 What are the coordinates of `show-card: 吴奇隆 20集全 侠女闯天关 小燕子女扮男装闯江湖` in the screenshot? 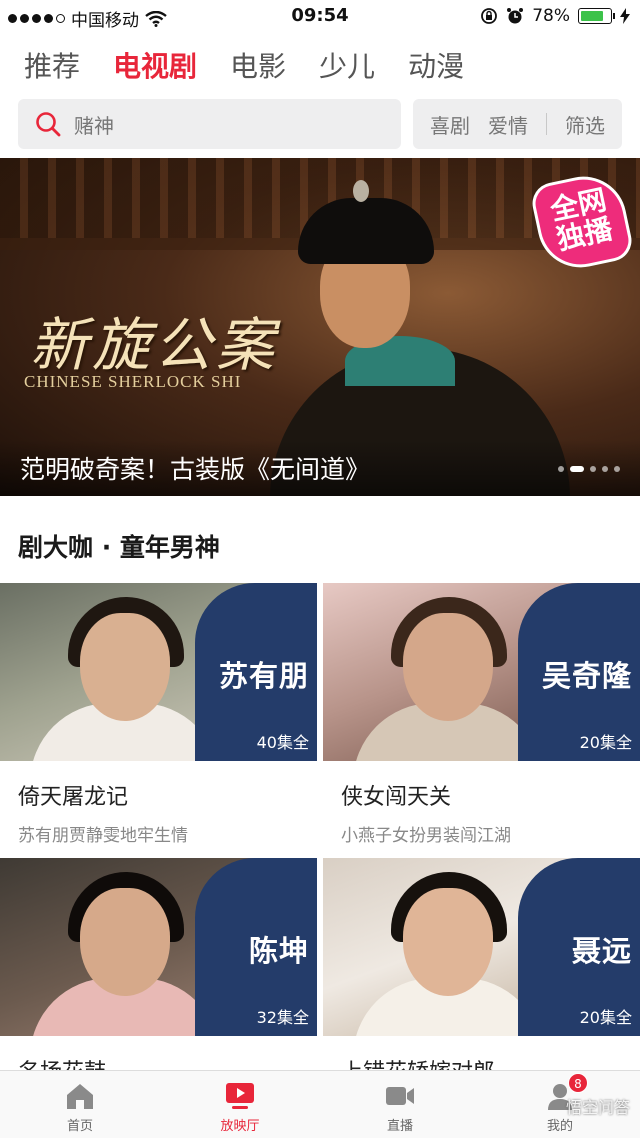 It's located at (481, 714).